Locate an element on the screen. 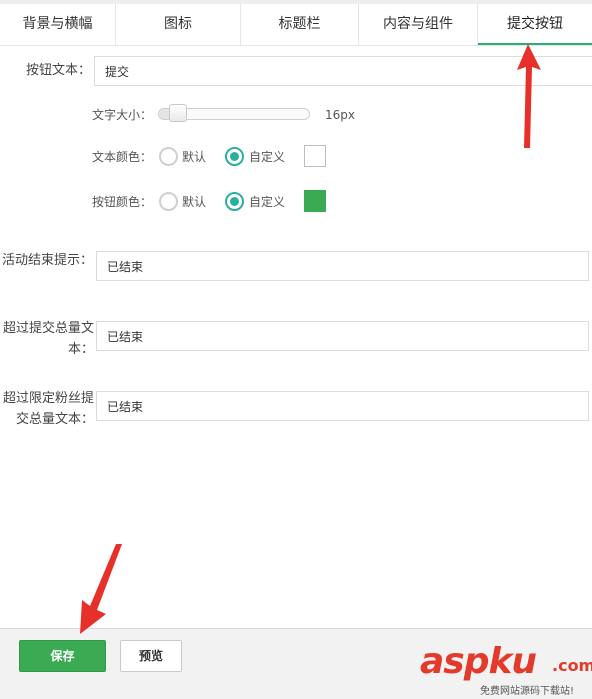 This screenshot has height=699, width=592. over-total-label-line1: 超过提交总量文 is located at coordinates (48, 328).